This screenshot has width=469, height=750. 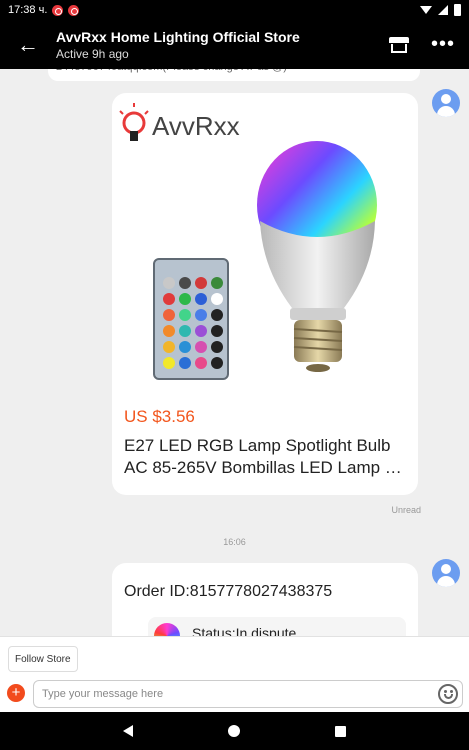 I want to click on message-timestamp: 16:06, so click(x=234, y=542).